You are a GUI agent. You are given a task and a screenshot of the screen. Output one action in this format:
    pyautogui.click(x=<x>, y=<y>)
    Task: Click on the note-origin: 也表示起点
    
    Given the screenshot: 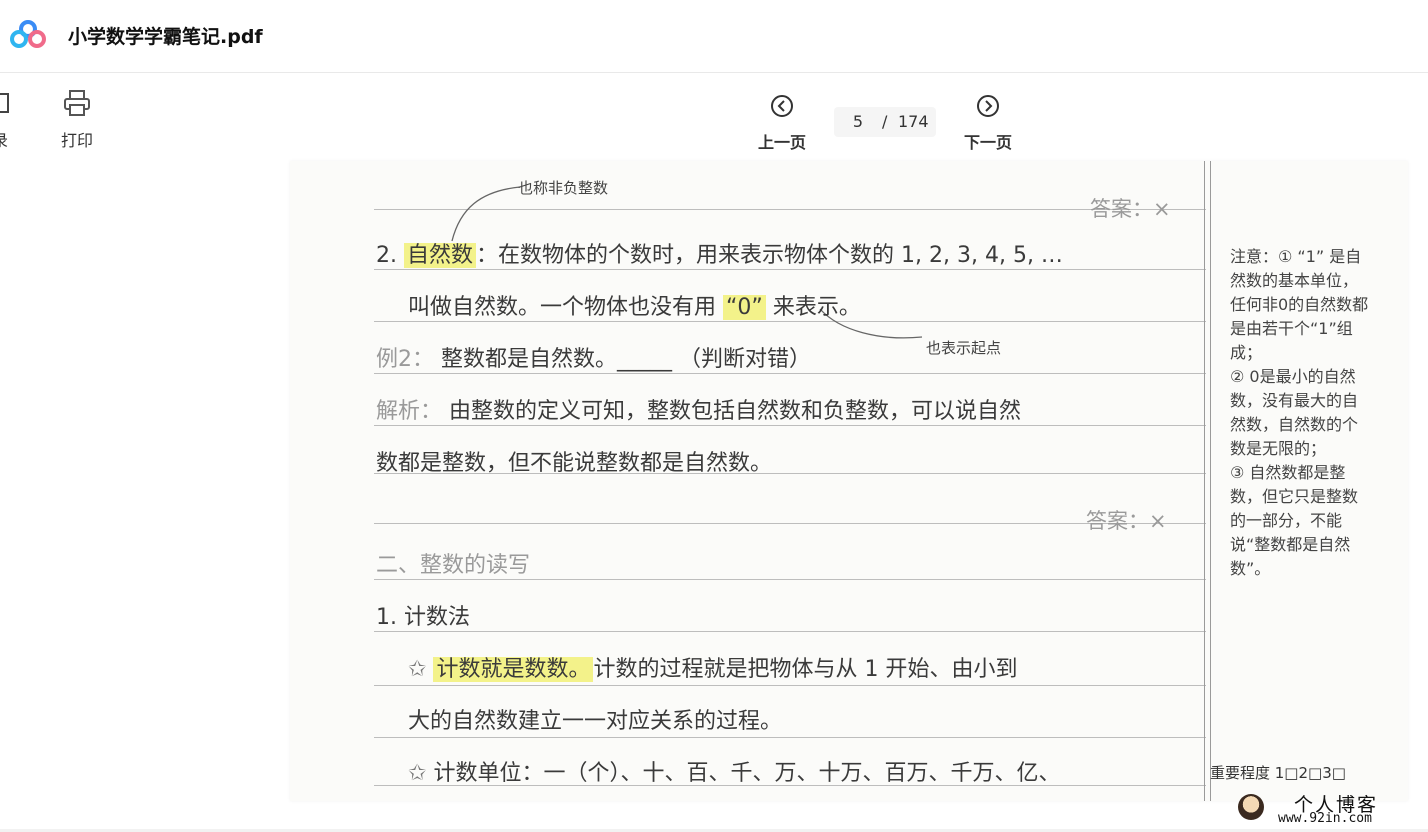 What is the action you would take?
    pyautogui.click(x=964, y=348)
    